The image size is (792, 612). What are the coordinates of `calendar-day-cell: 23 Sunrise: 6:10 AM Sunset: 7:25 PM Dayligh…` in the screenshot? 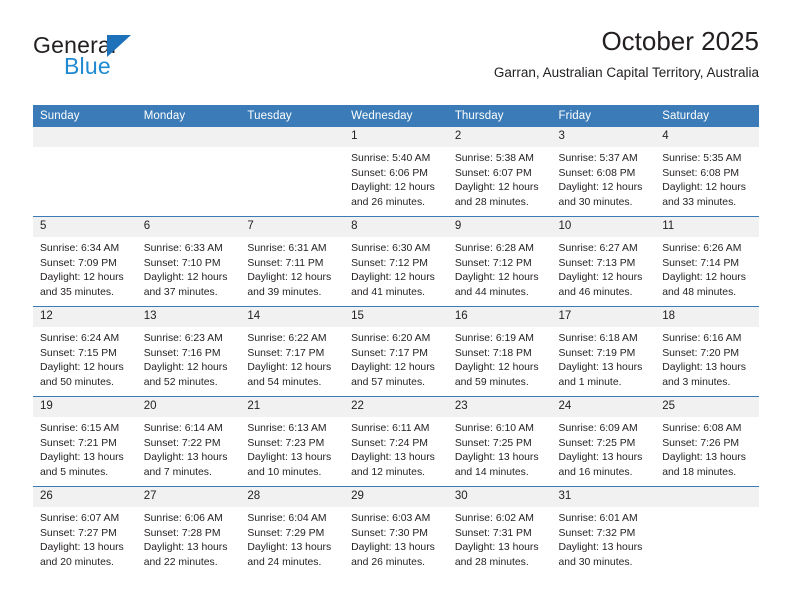 It's located at (499, 441).